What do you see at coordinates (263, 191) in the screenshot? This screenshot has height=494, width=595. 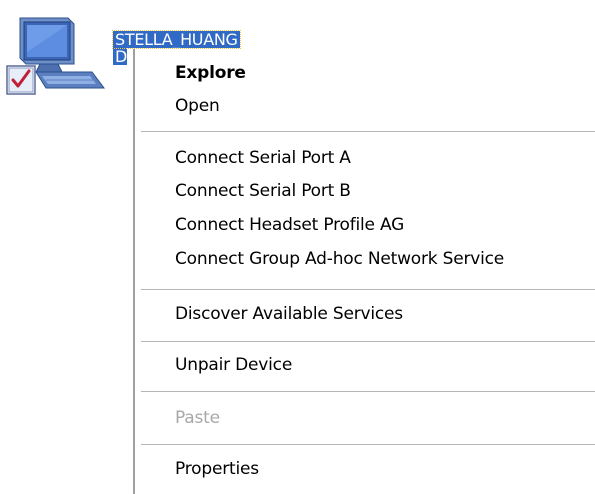 I see `menu-item-connect-serial-port-b: Connect Serial Port B` at bounding box center [263, 191].